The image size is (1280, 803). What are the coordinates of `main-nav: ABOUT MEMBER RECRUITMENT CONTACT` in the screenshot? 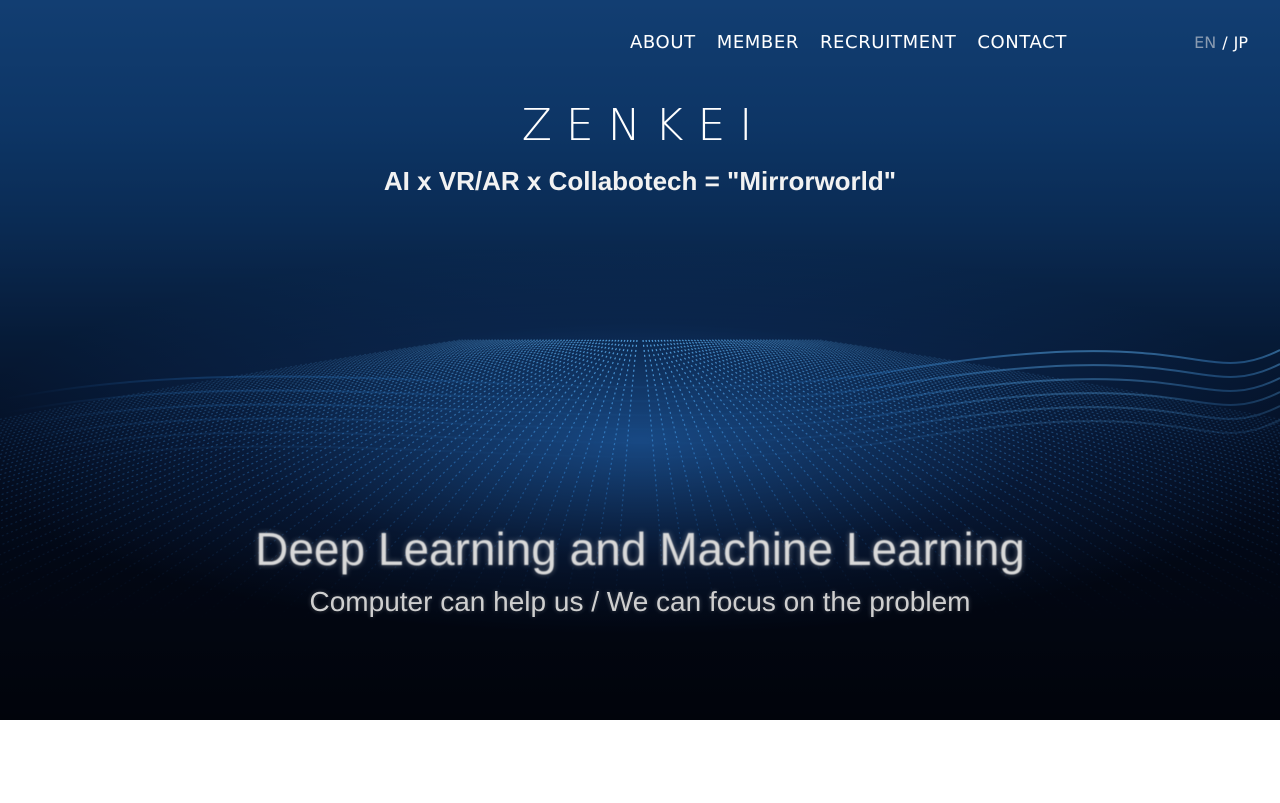 It's located at (848, 43).